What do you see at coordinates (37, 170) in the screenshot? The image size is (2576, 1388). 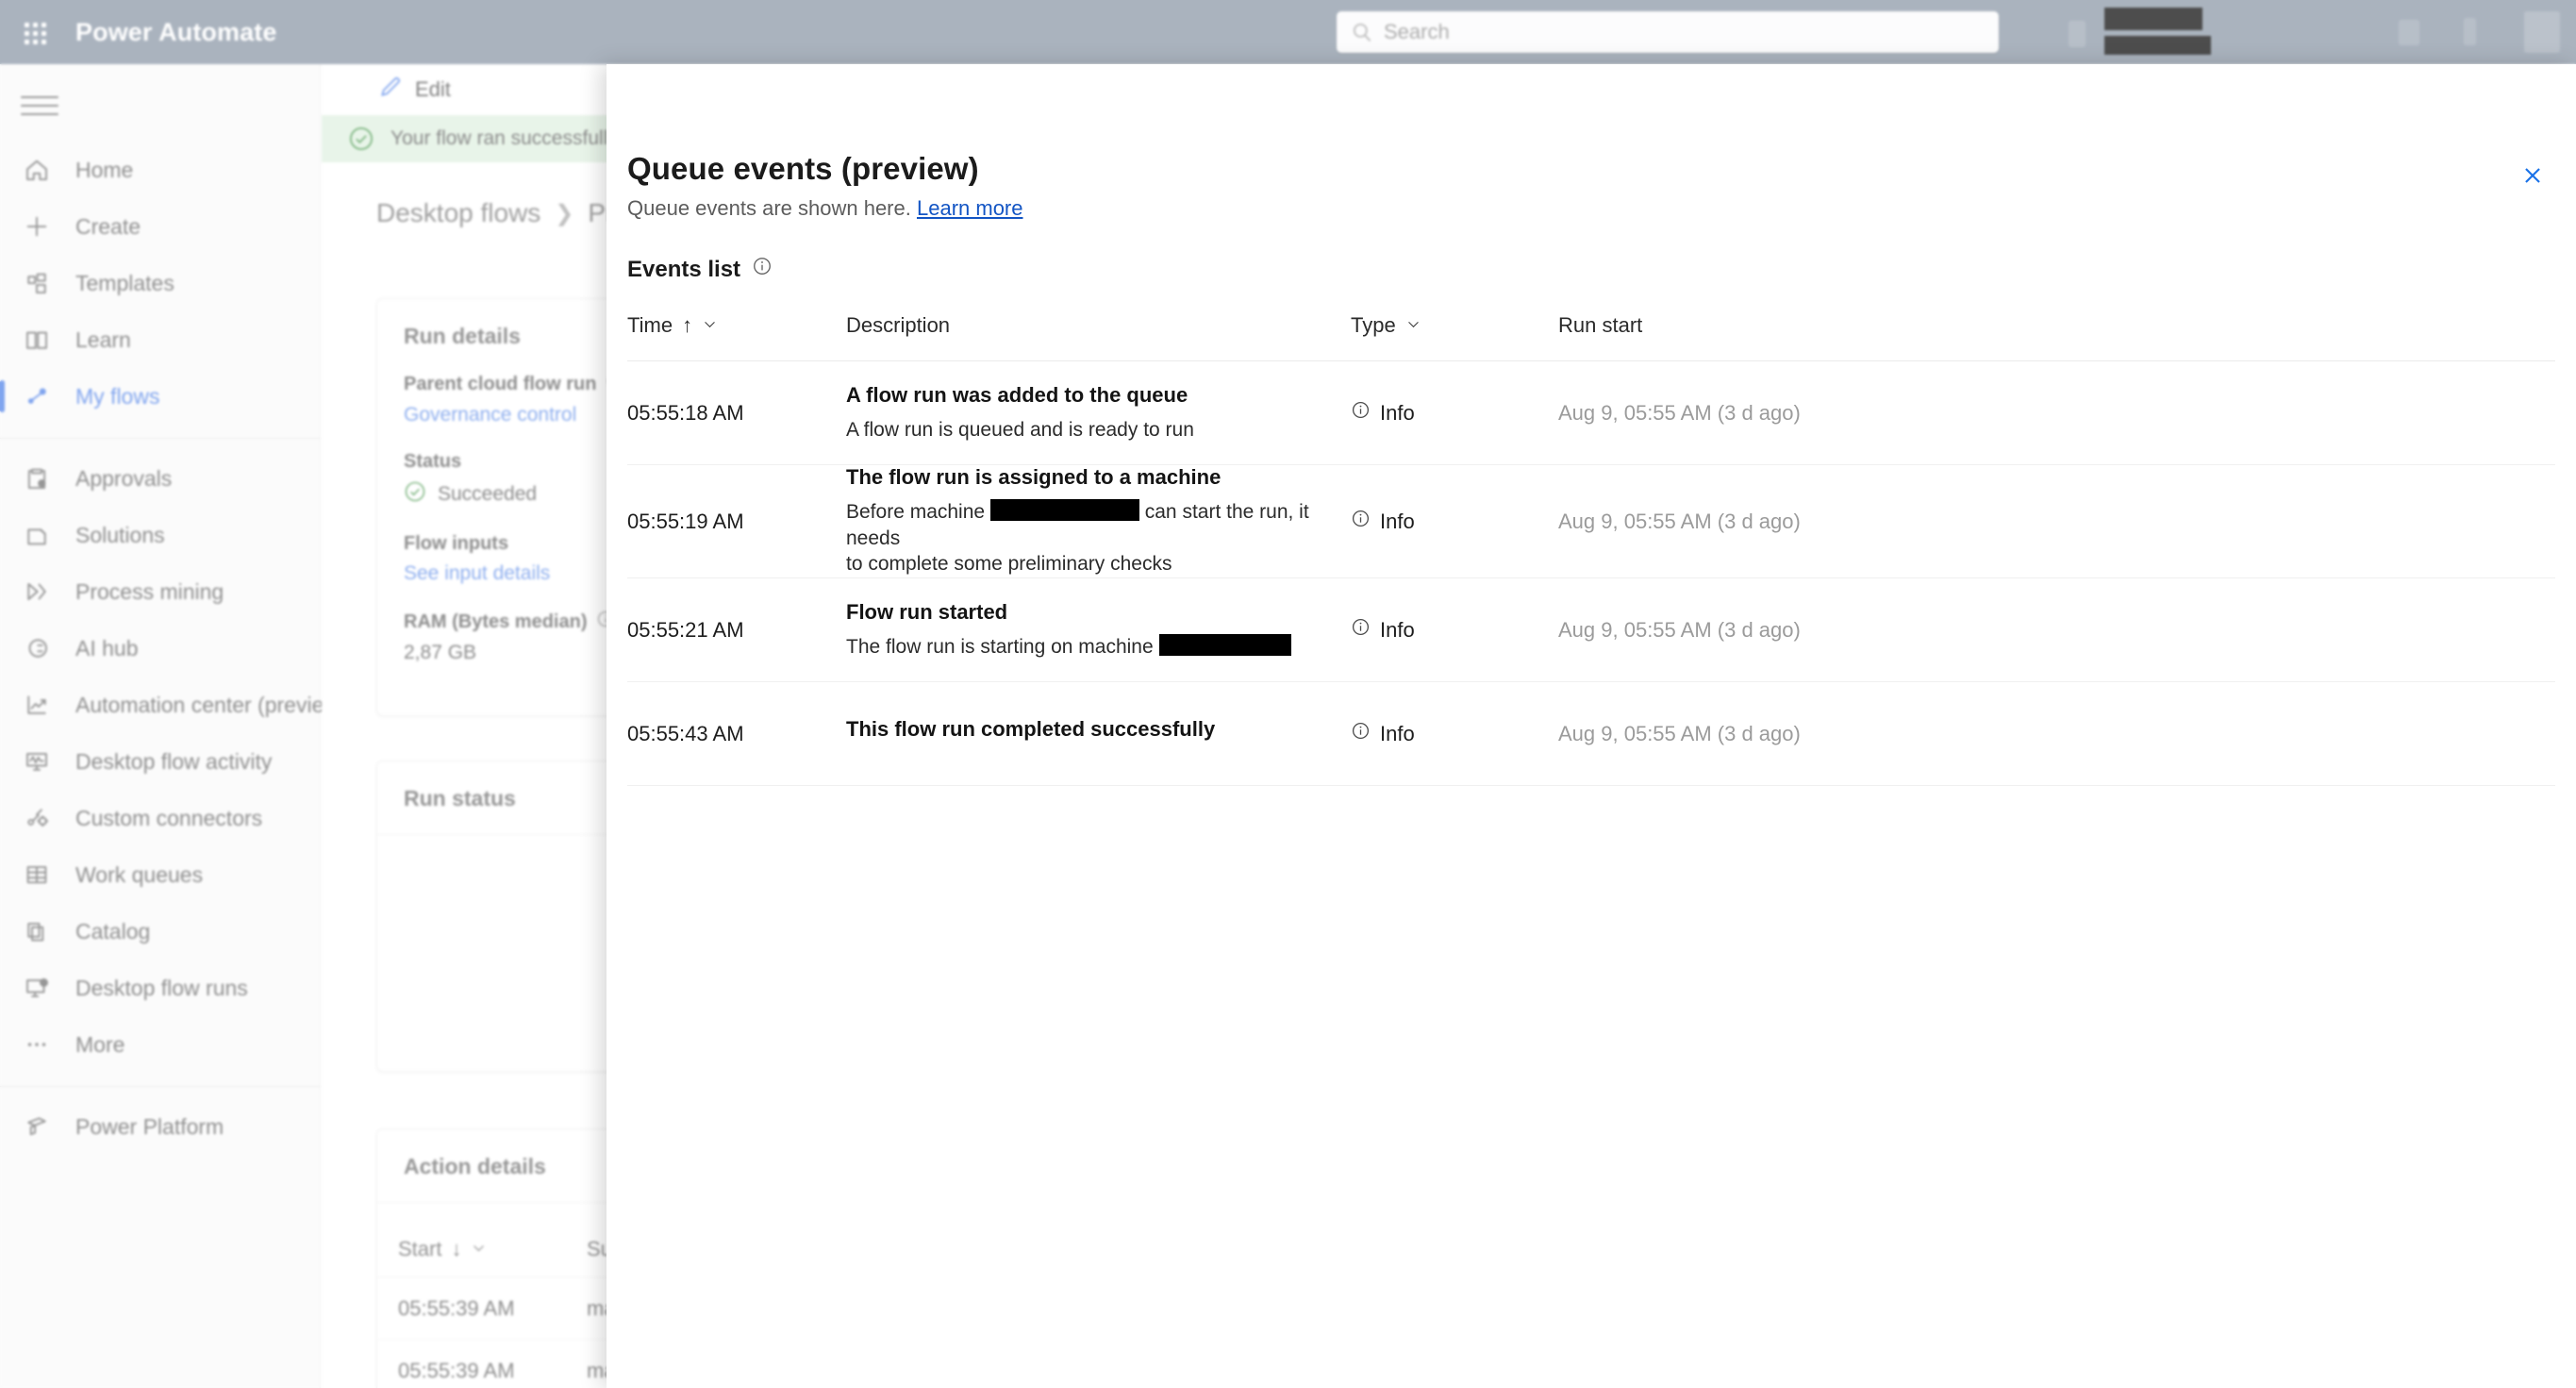 I see `home-icon` at bounding box center [37, 170].